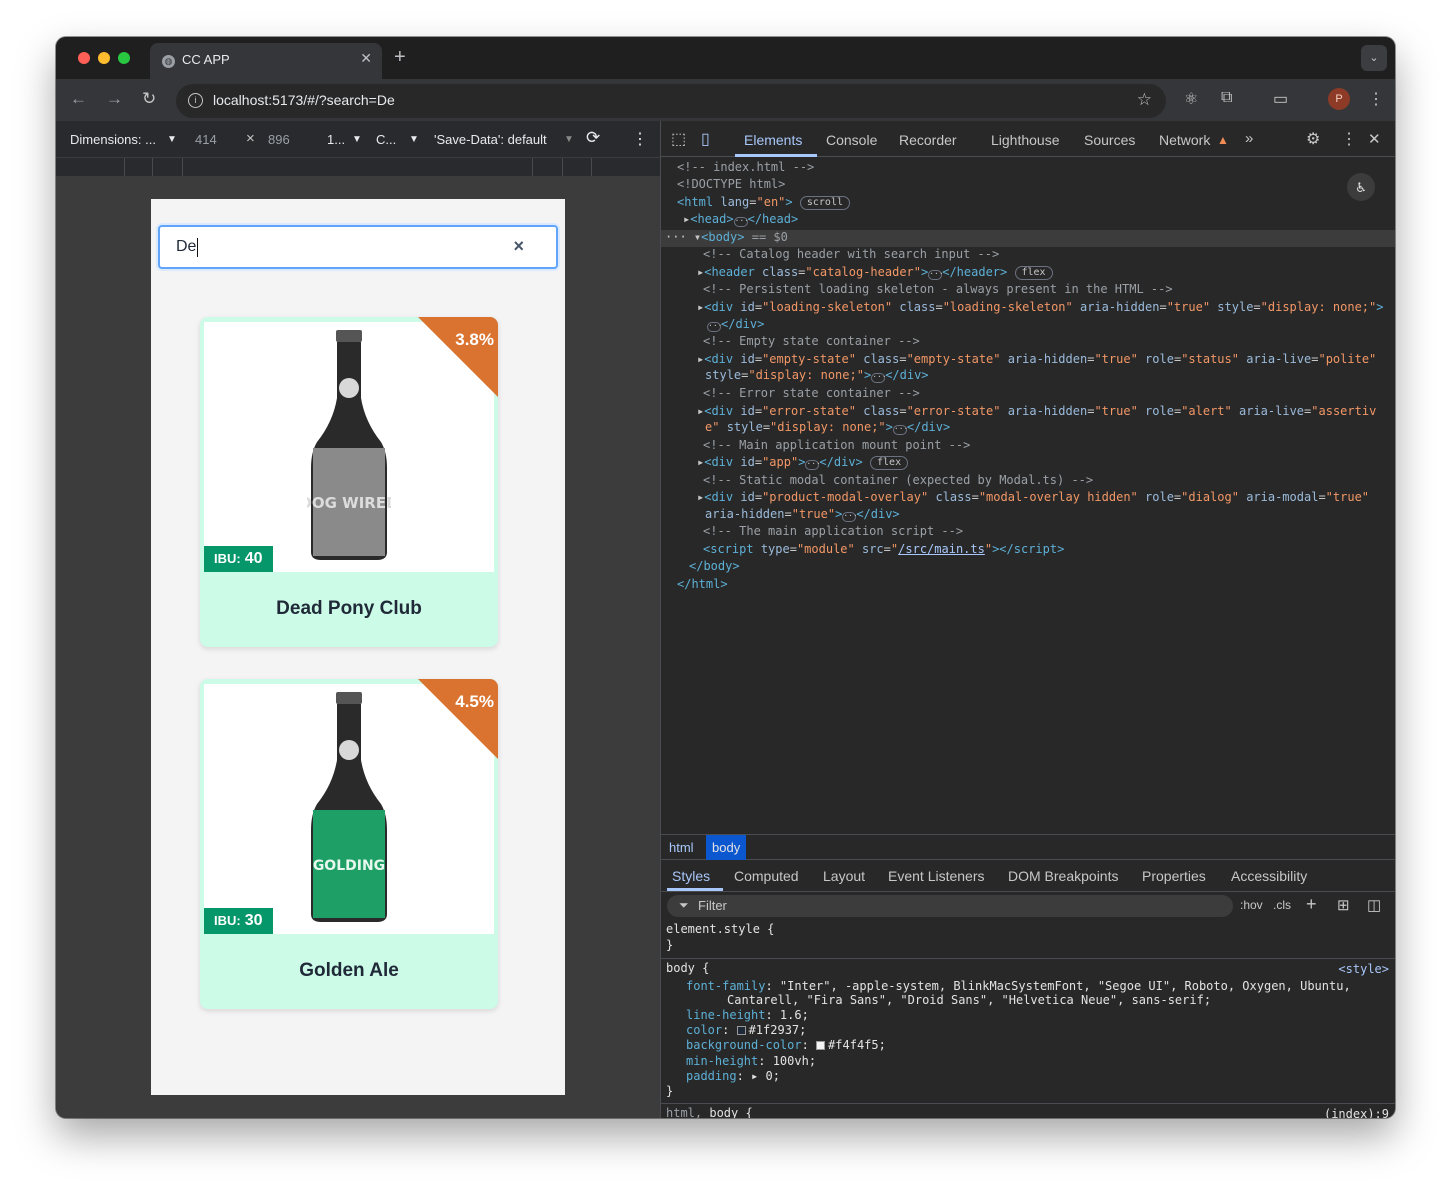 This screenshot has height=1193, width=1451. What do you see at coordinates (279, 139) in the screenshot?
I see `height-input: 896` at bounding box center [279, 139].